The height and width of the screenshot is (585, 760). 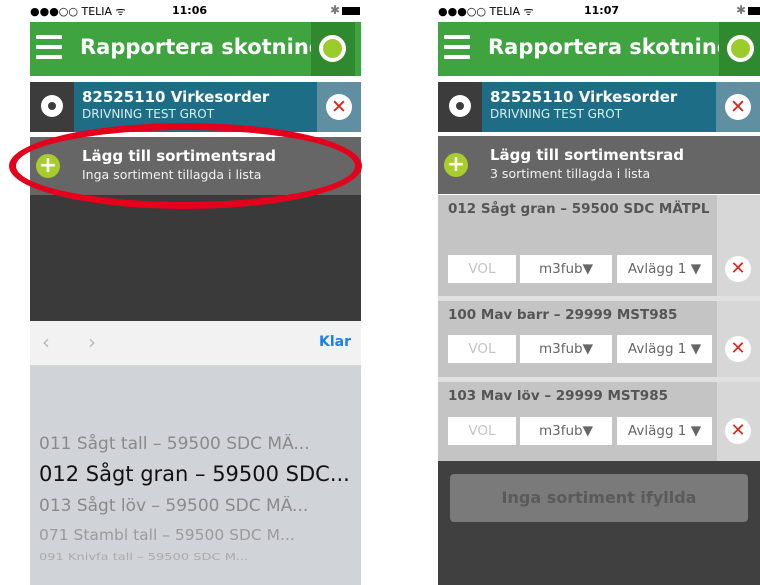 What do you see at coordinates (587, 155) in the screenshot?
I see `add-row-title: Lägg till sortimentsrad` at bounding box center [587, 155].